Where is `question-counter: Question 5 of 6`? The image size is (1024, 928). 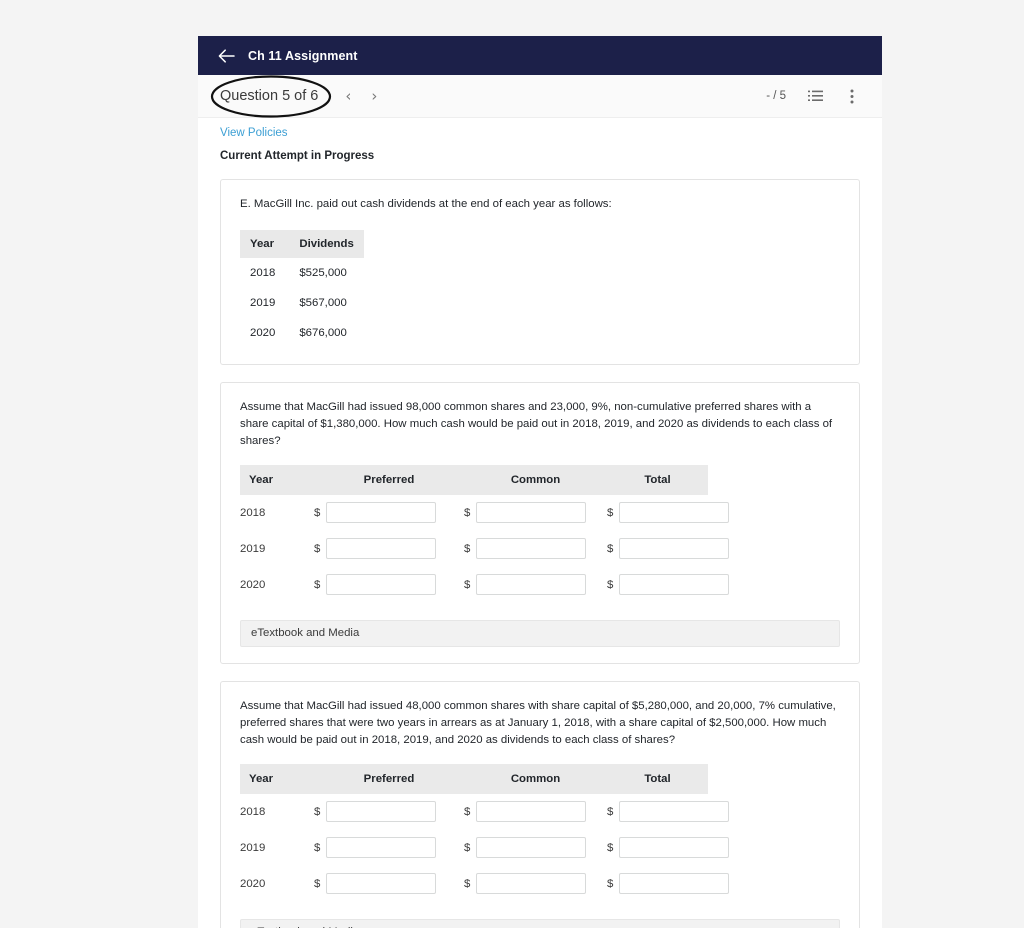 question-counter: Question 5 of 6 is located at coordinates (269, 96).